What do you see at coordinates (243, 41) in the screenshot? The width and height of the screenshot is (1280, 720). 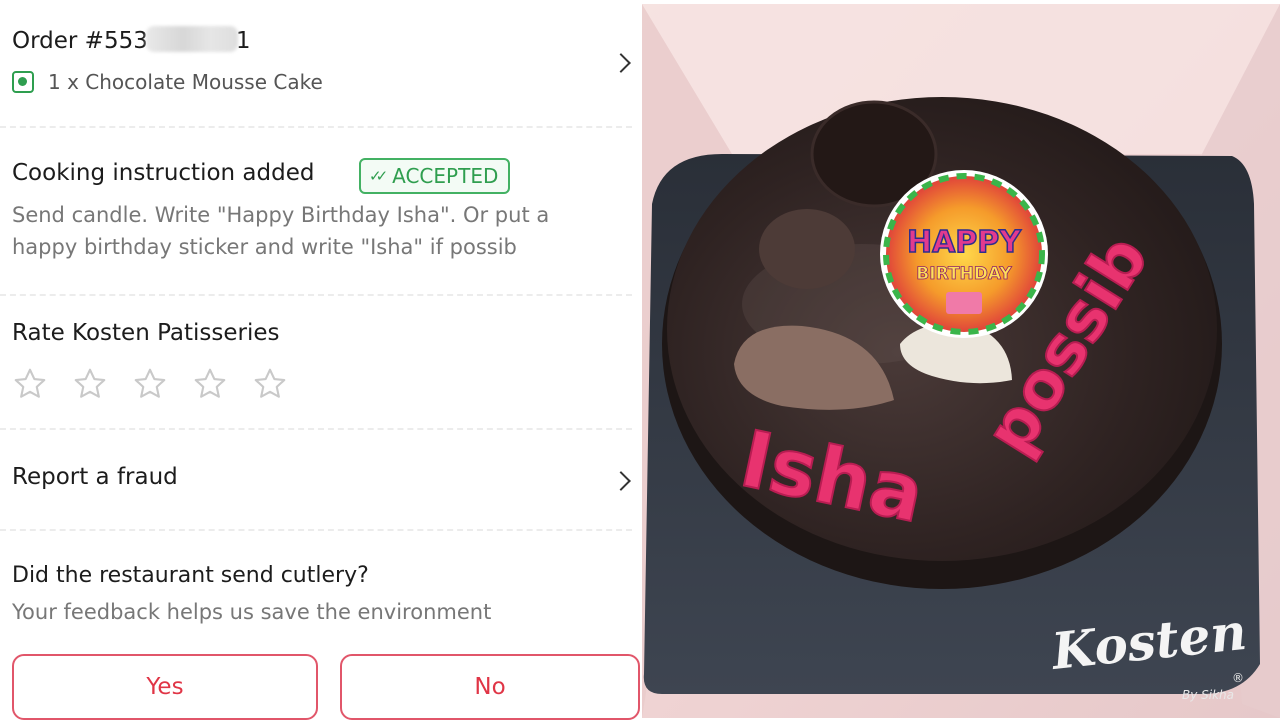 I see `order-number-suffix: 1` at bounding box center [243, 41].